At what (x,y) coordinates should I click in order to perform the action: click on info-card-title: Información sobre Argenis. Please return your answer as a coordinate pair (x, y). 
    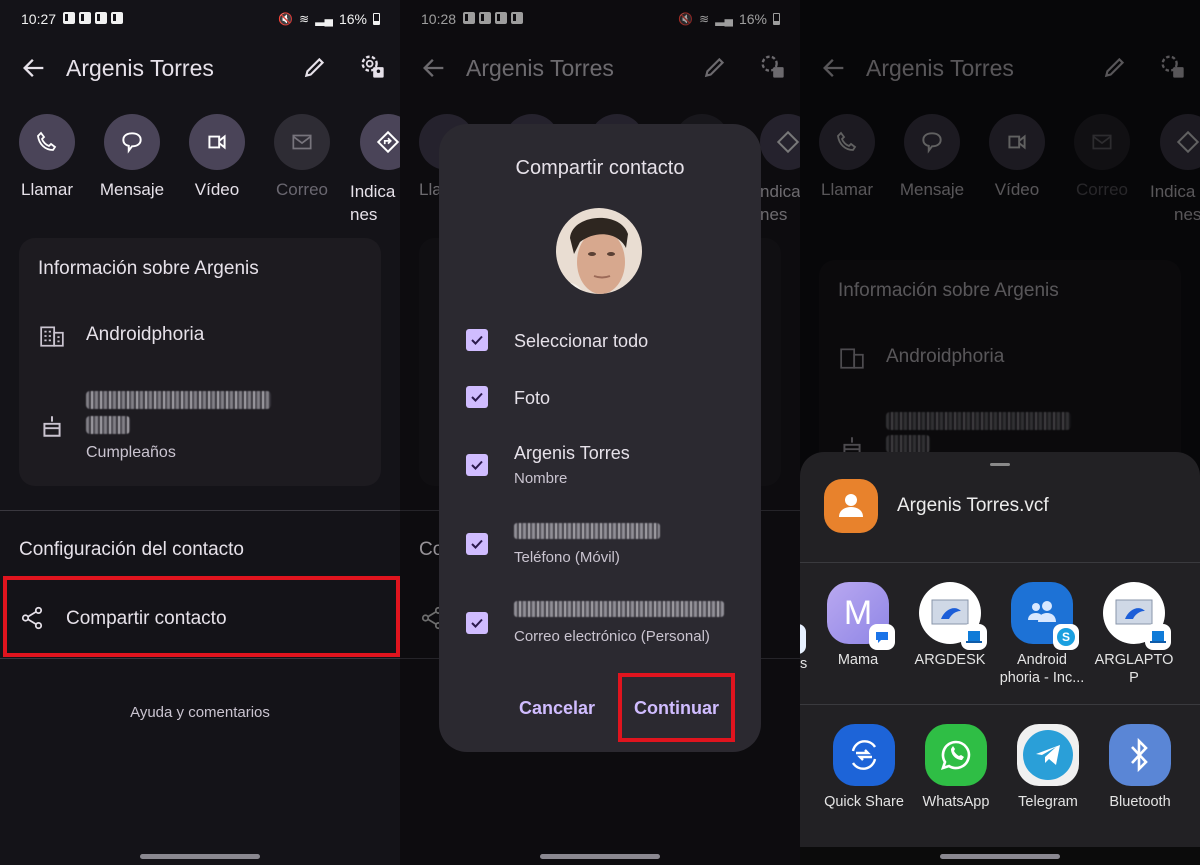
    Looking at the image, I should click on (148, 268).